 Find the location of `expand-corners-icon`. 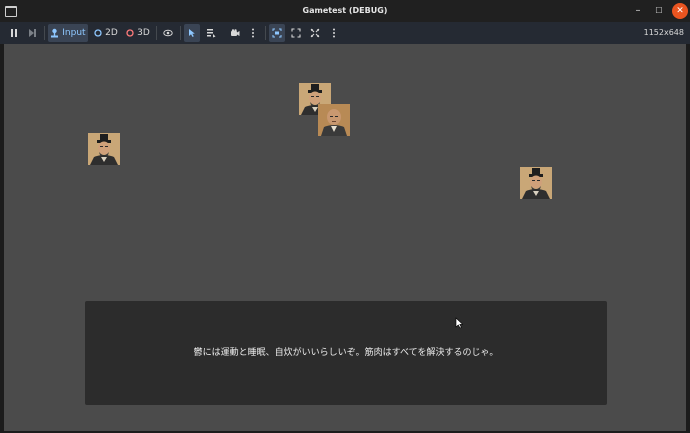

expand-corners-icon is located at coordinates (296, 32).